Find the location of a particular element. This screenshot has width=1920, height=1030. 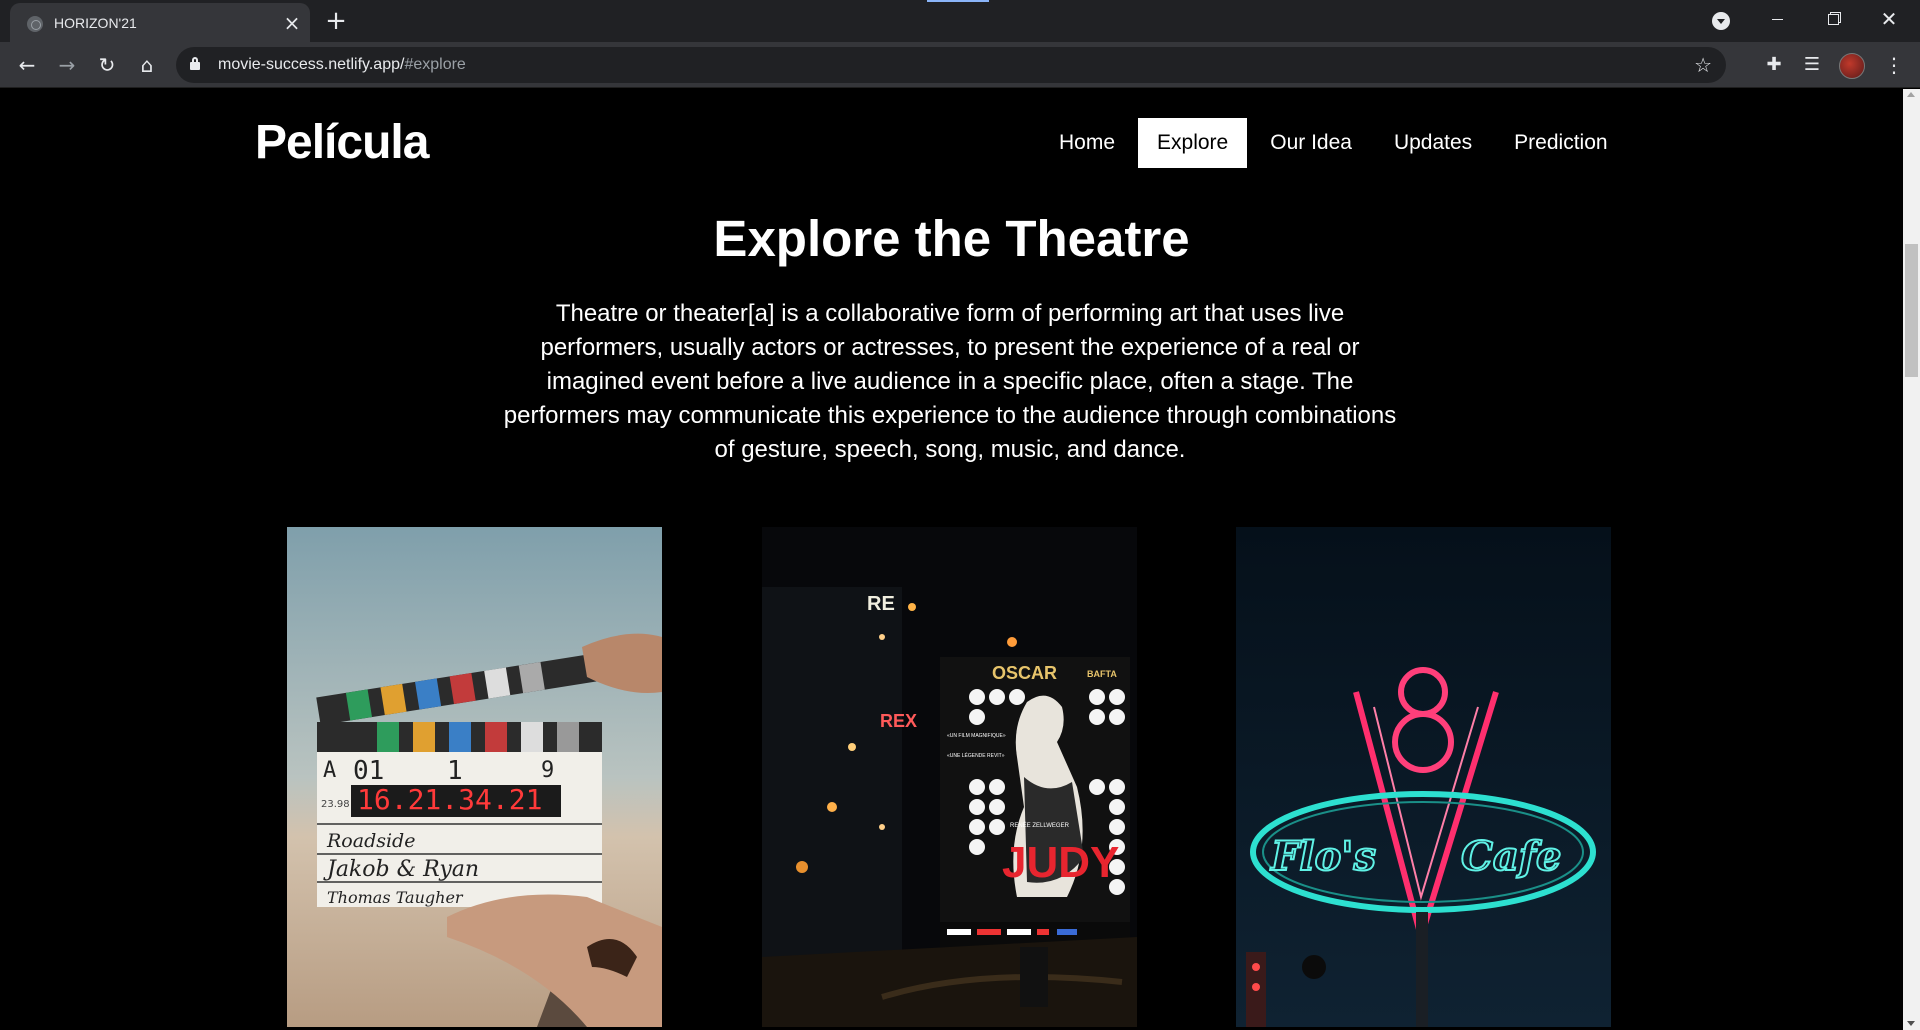

poster-quote-2: «UNE LÉGENDE REVIT» is located at coordinates (976, 755).